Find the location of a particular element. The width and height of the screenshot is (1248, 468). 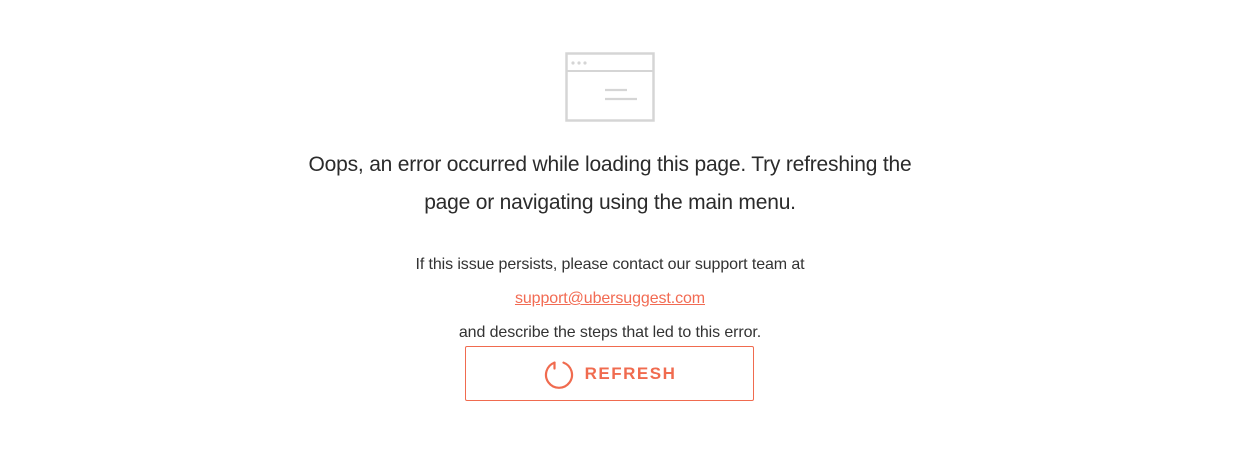

browser-window-icon is located at coordinates (610, 87).